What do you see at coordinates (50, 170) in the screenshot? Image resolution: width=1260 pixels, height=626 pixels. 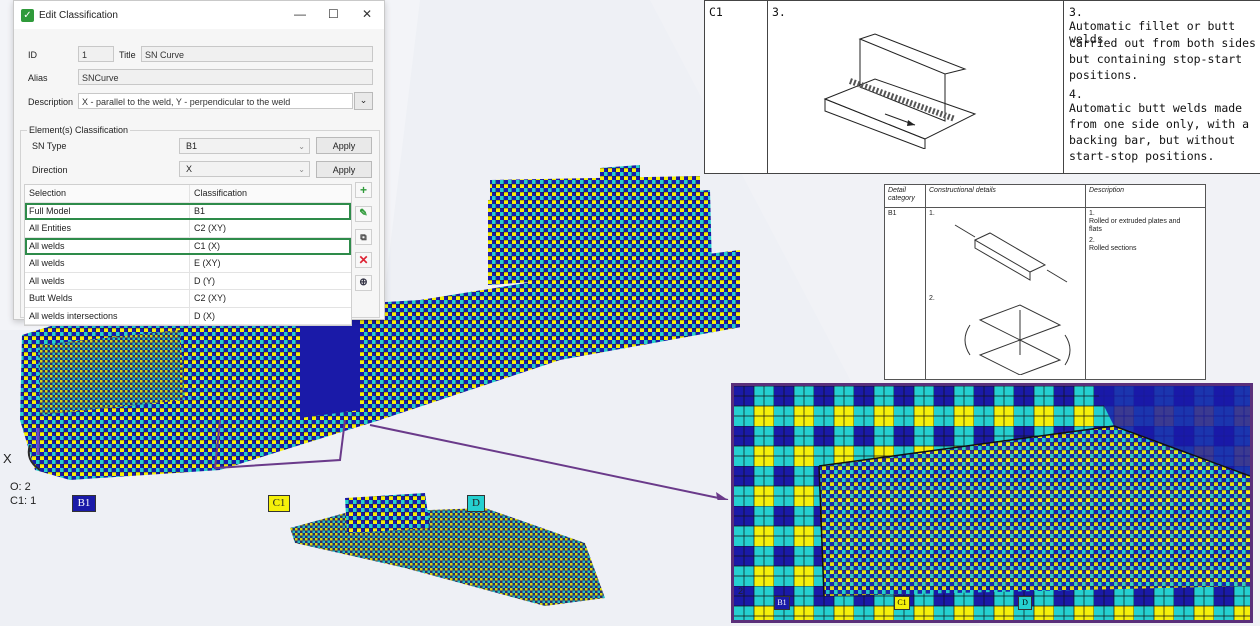 I see `direction-label: Direction` at bounding box center [50, 170].